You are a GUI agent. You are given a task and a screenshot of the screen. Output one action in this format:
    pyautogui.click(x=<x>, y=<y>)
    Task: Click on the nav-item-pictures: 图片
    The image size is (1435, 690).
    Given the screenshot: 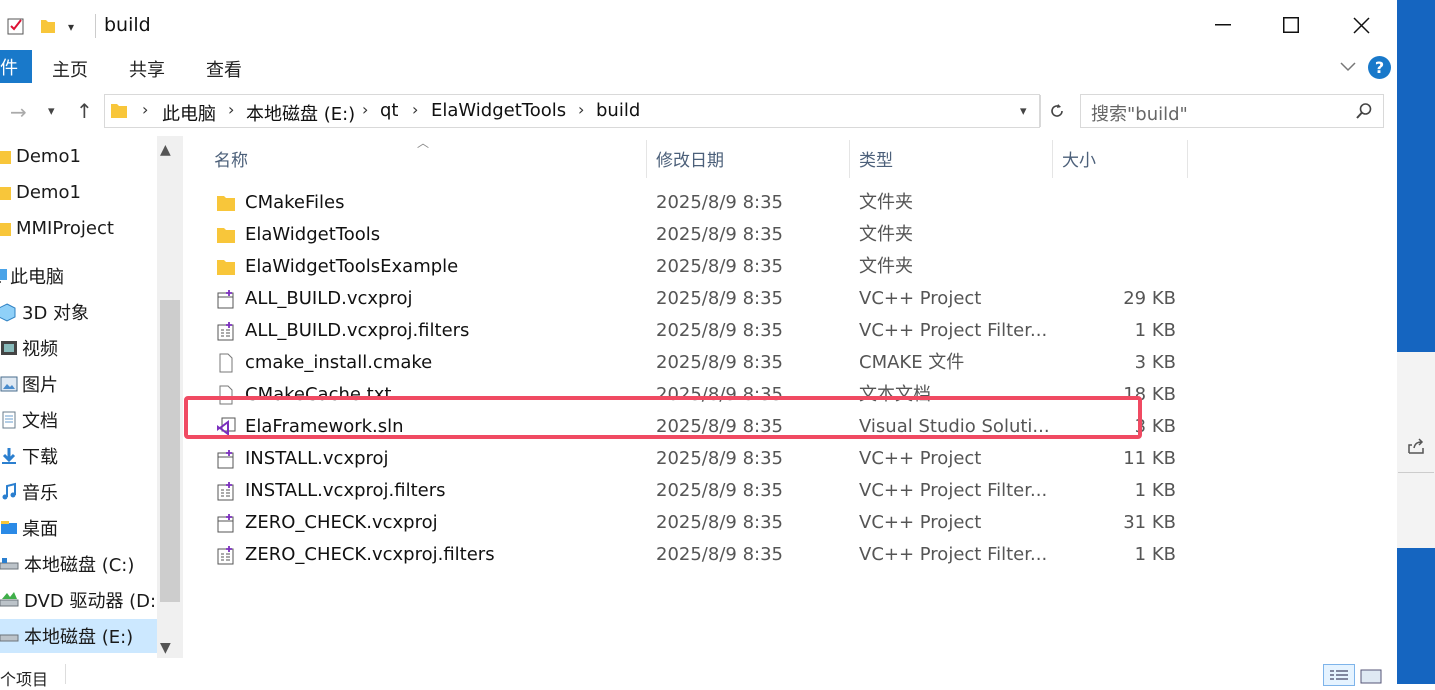 What is the action you would take?
    pyautogui.click(x=29, y=384)
    